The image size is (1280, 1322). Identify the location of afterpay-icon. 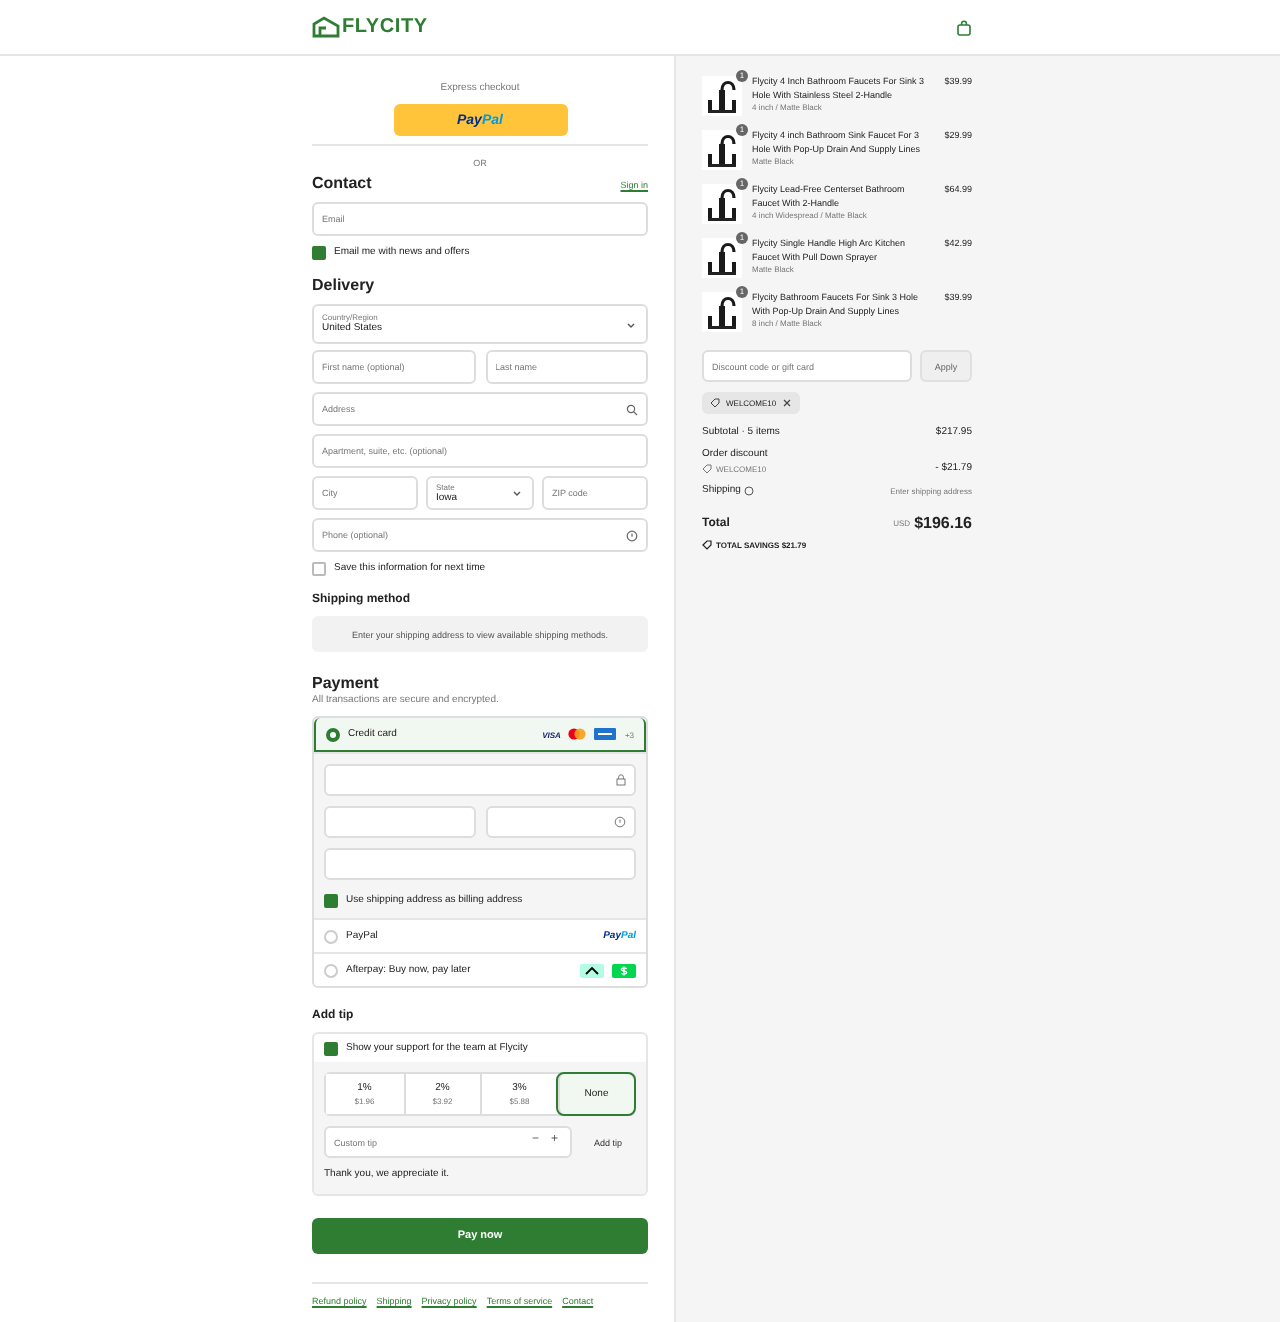
(592, 970).